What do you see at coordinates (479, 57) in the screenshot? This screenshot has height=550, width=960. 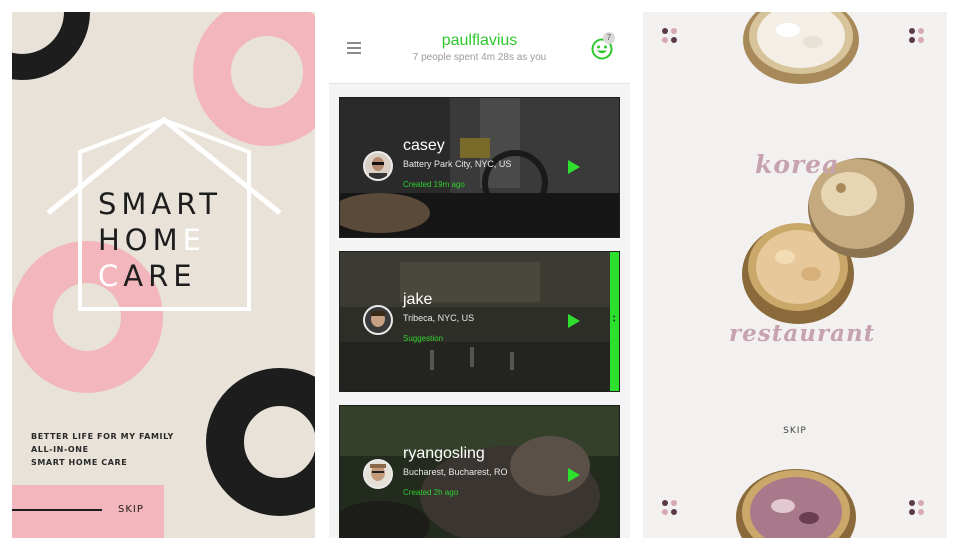 I see `usage-stats: 7 people spent 4m 28s as you` at bounding box center [479, 57].